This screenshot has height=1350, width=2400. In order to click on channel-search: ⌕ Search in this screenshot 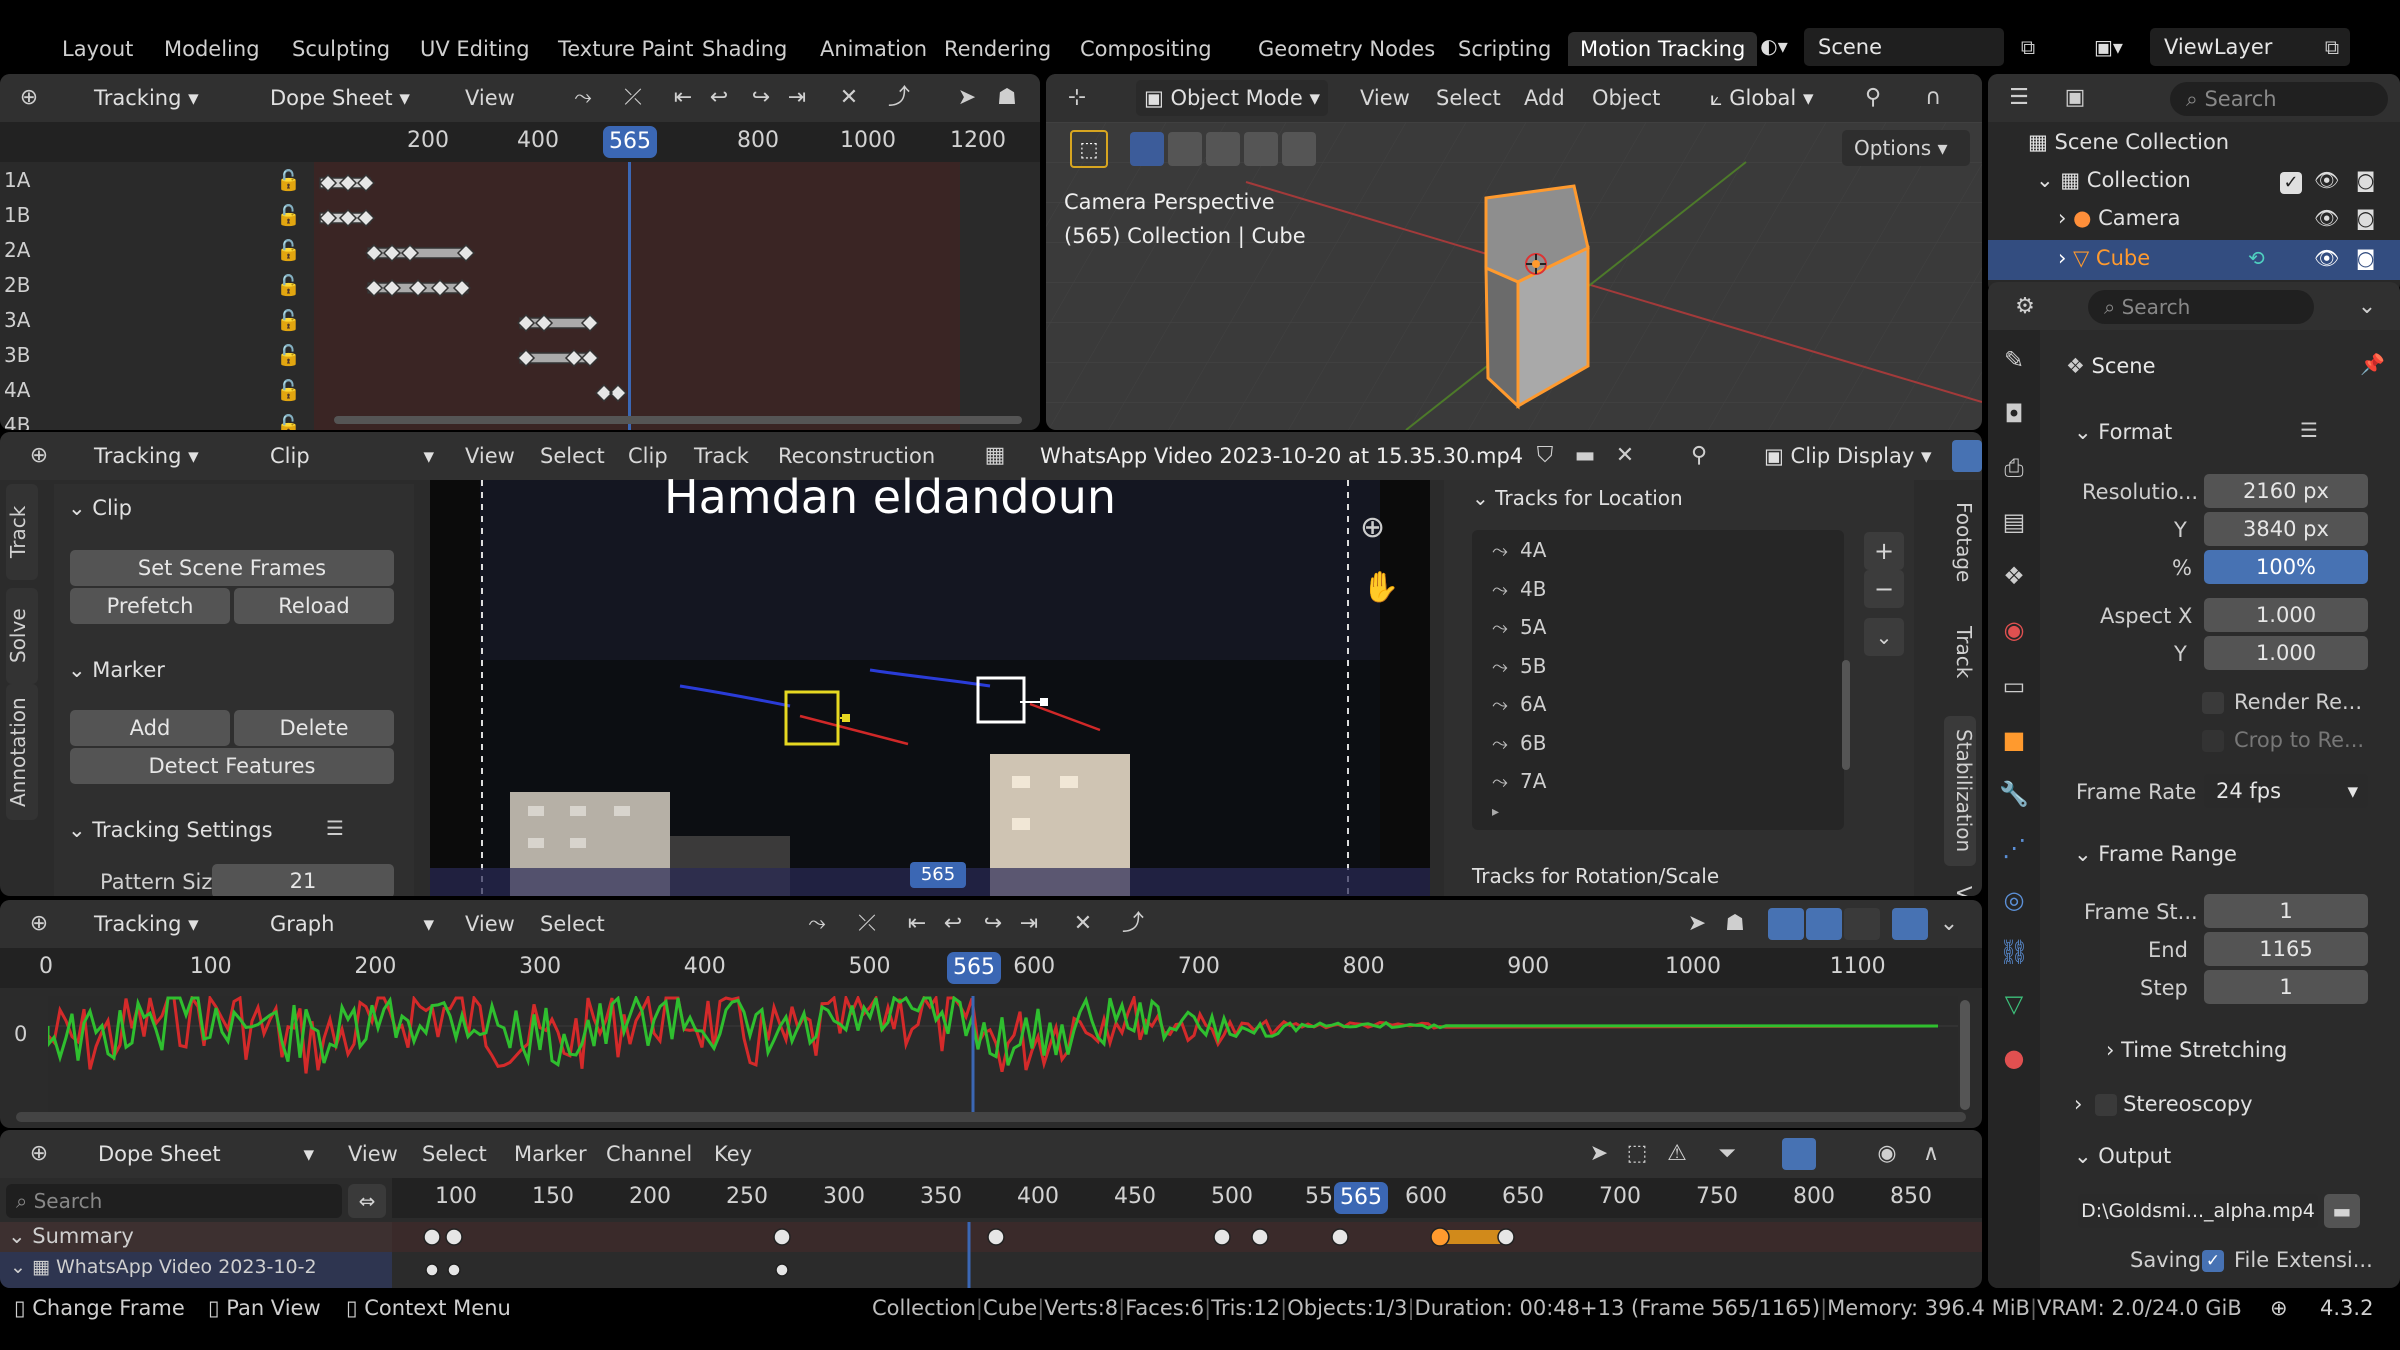, I will do `click(174, 1201)`.